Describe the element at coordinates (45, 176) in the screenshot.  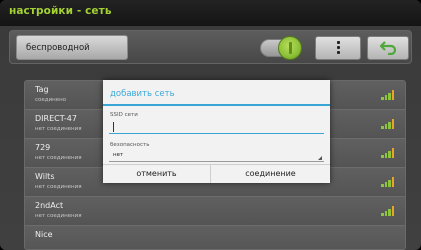
I see `network-name: Wilts` at that location.